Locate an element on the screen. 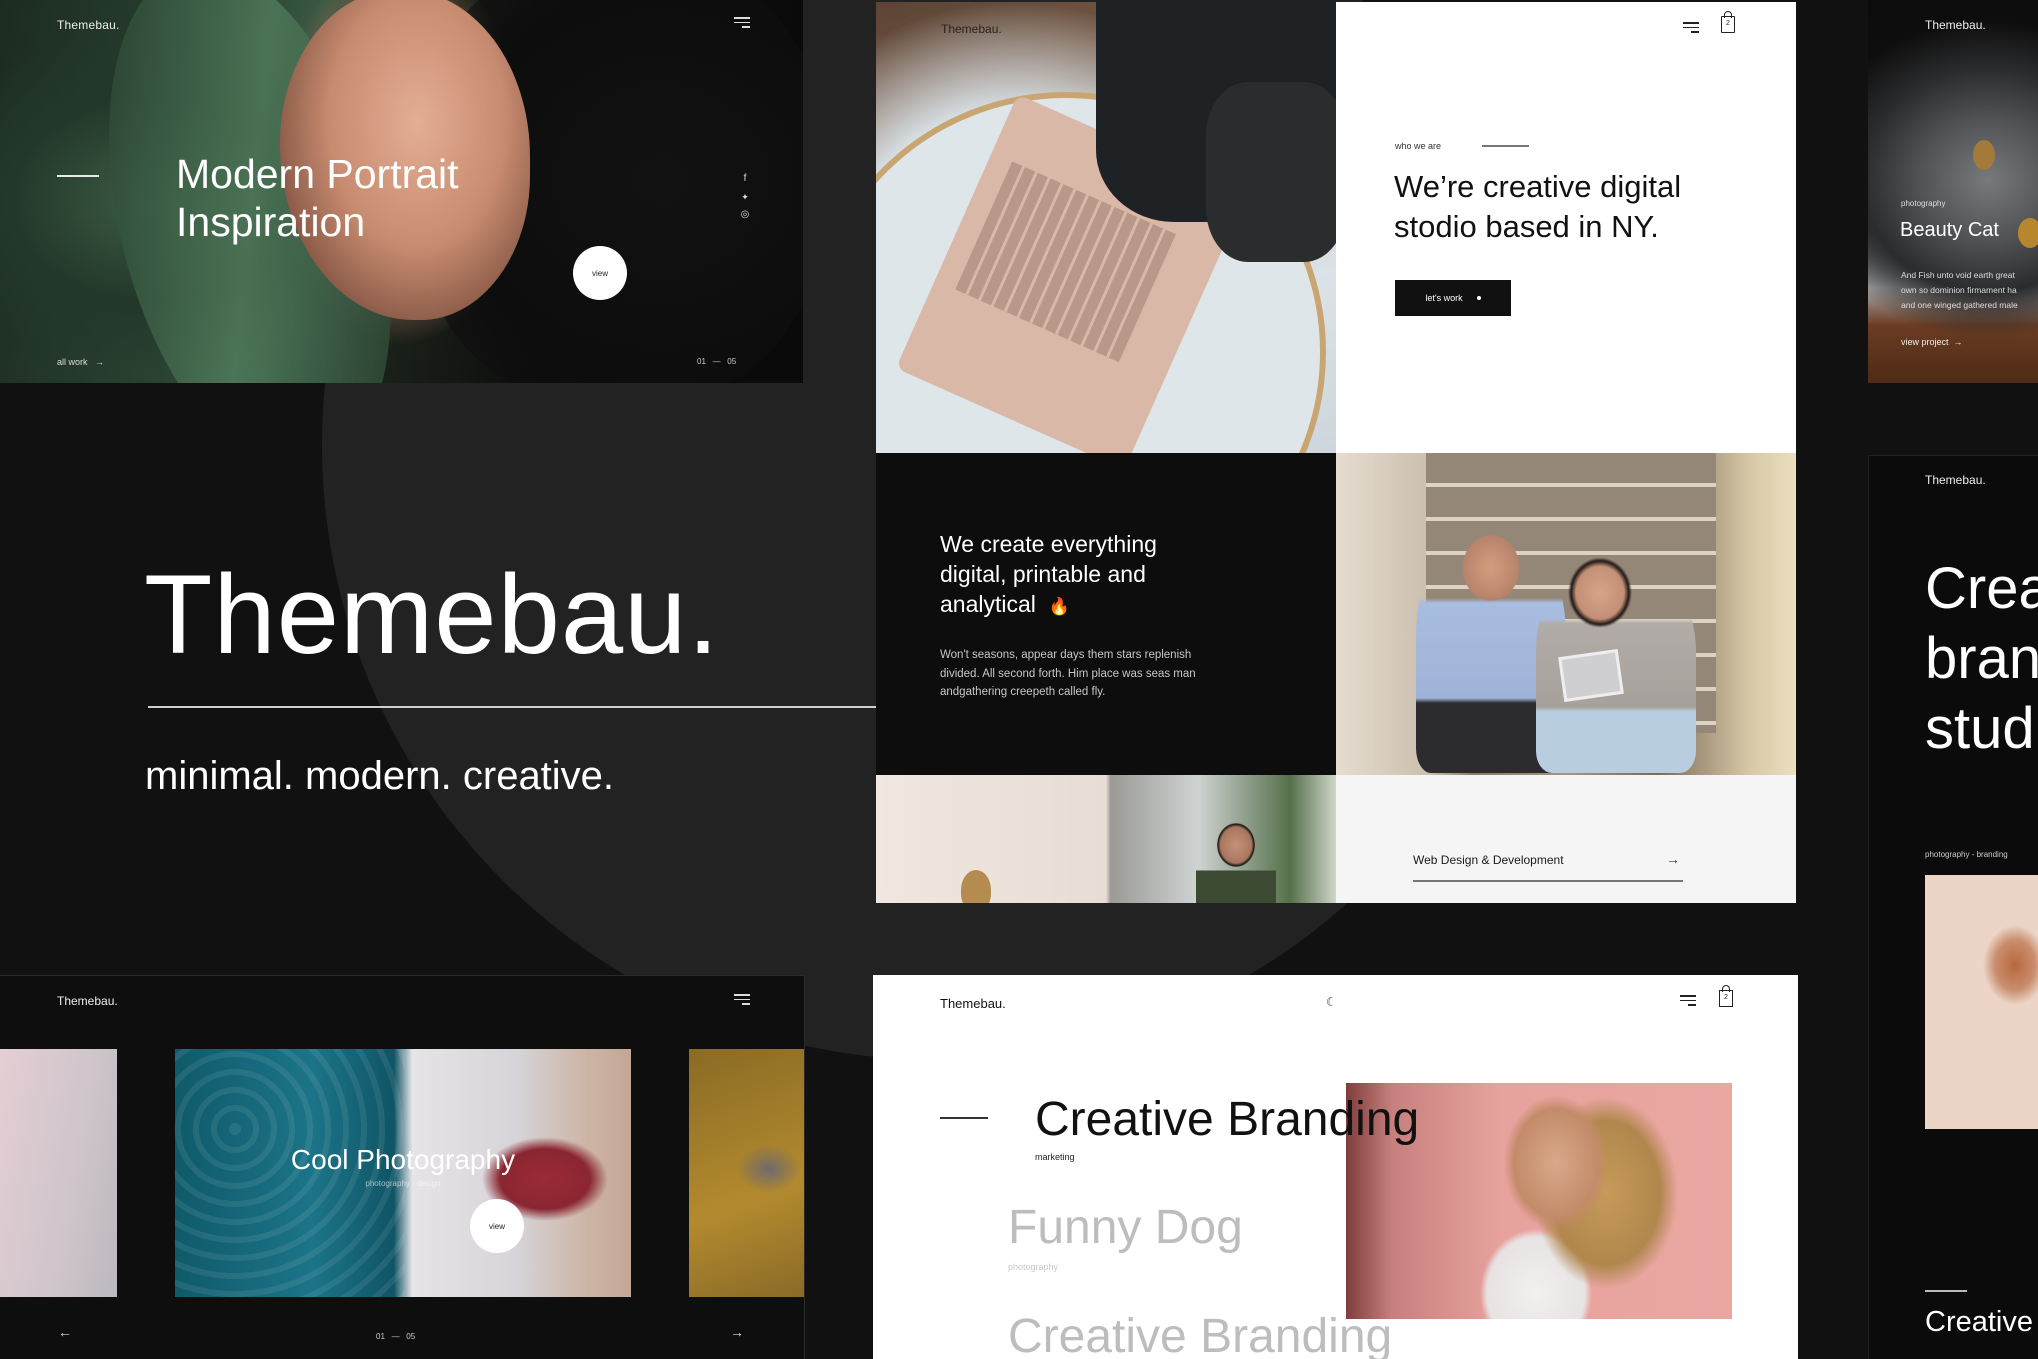 This screenshot has width=2038, height=1359. project-image is located at coordinates (1981, 1002).